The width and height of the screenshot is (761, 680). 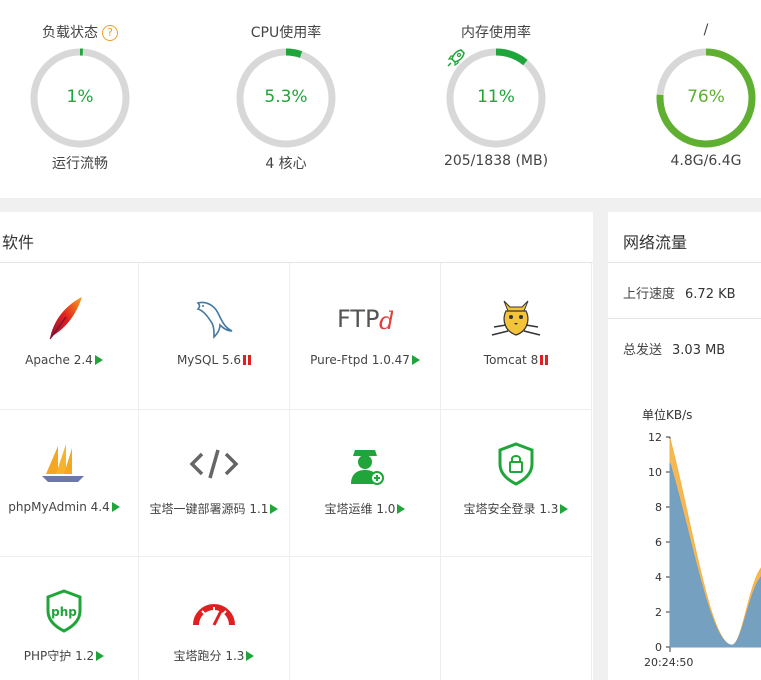 I want to click on tomcat-cat-icon, so click(x=516, y=318).